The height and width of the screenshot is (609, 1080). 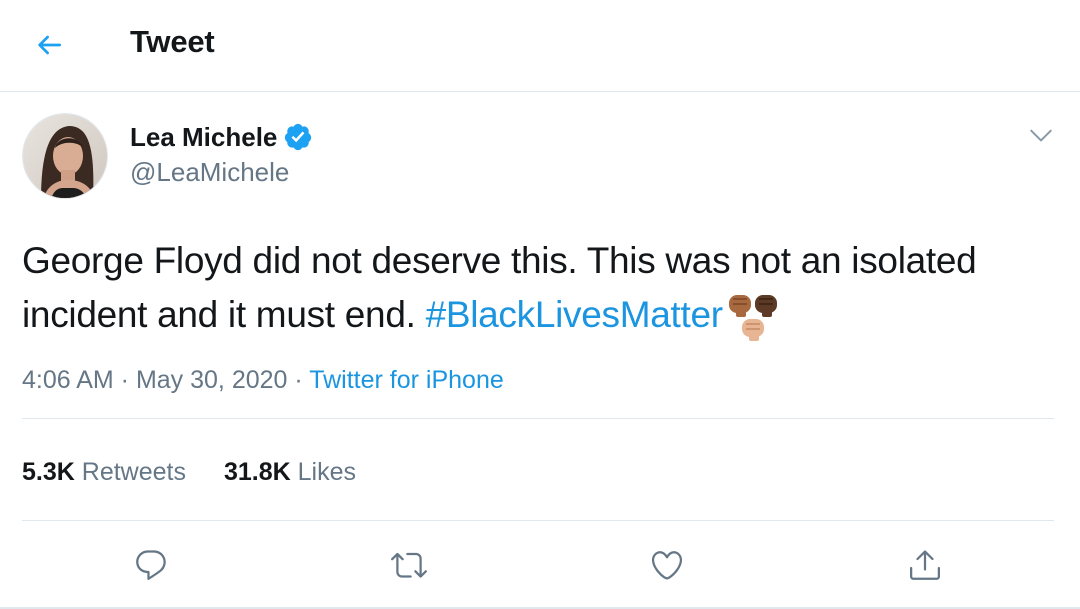 I want to click on heart-icon, so click(x=667, y=565).